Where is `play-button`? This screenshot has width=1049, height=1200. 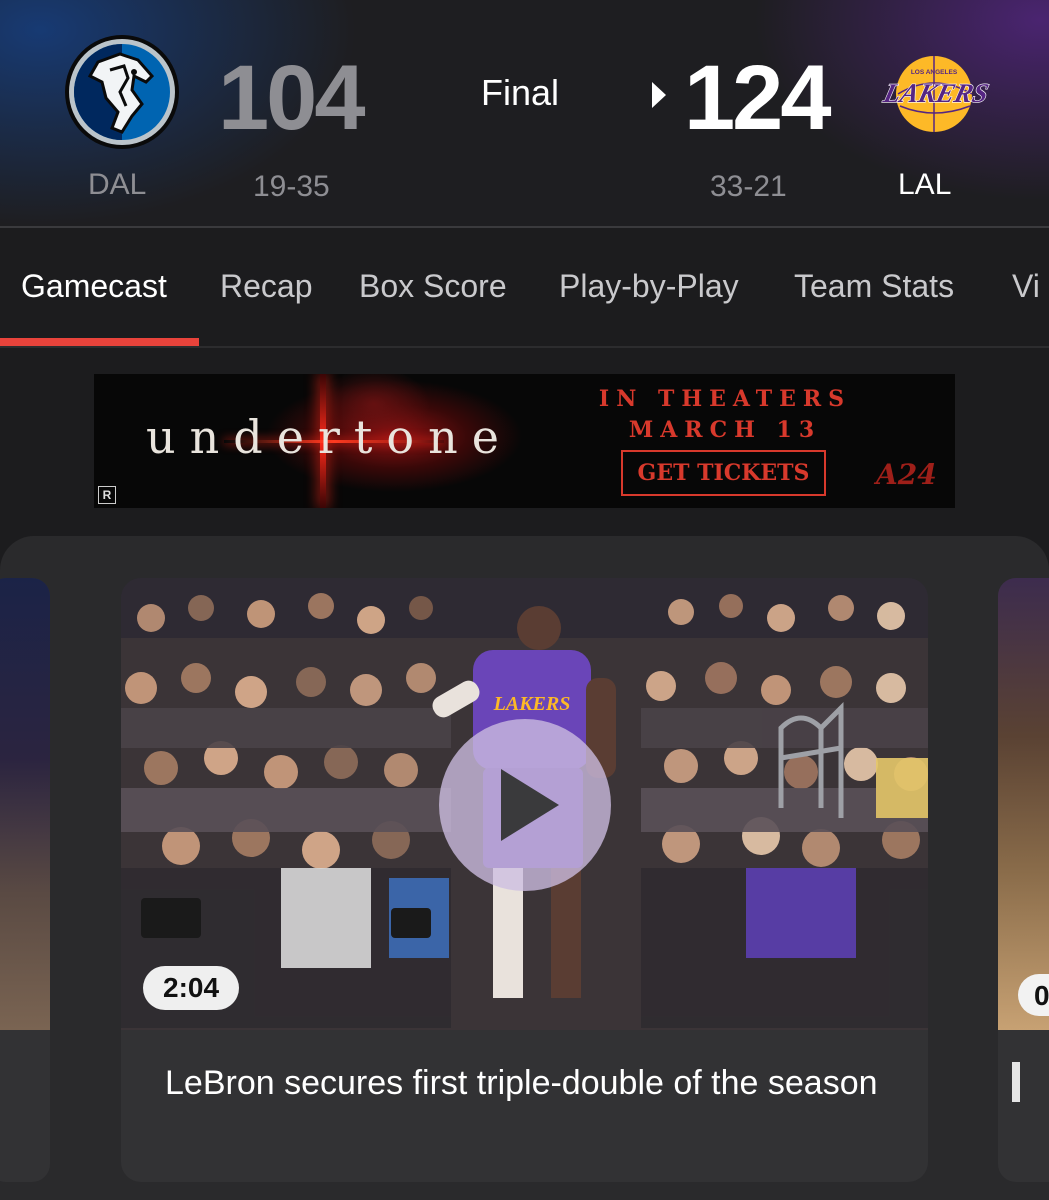 play-button is located at coordinates (525, 805).